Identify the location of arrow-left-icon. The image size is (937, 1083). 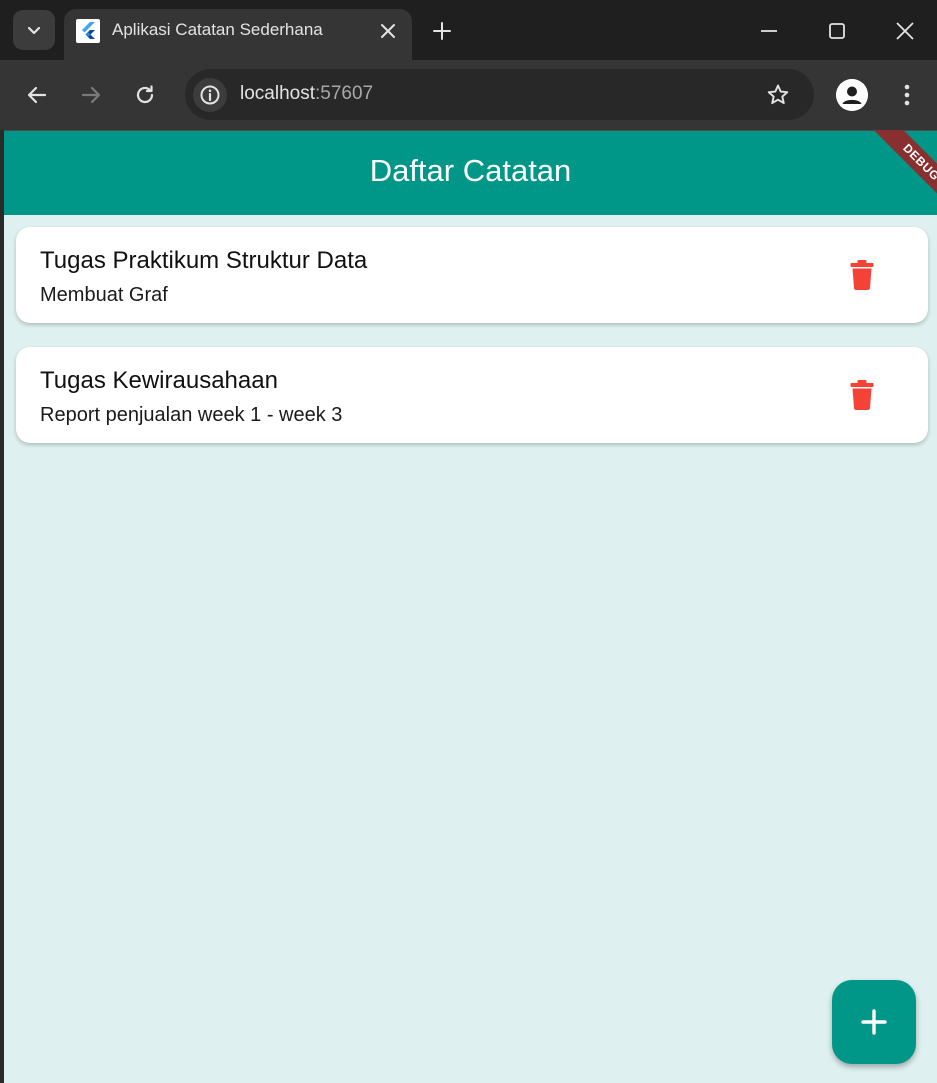
(37, 95).